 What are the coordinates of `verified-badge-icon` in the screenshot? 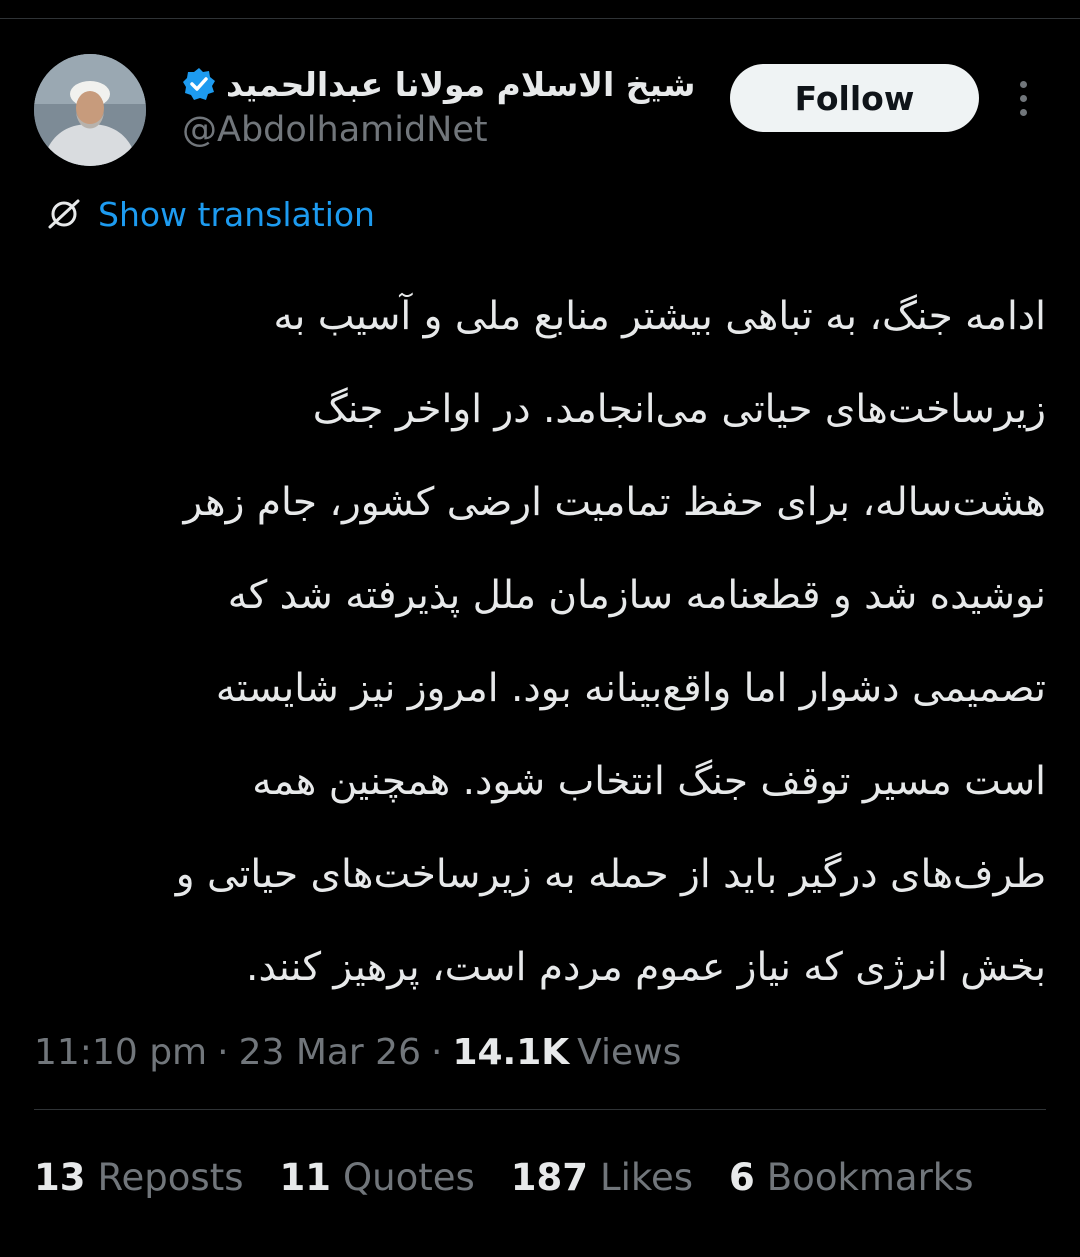 It's located at (199, 84).